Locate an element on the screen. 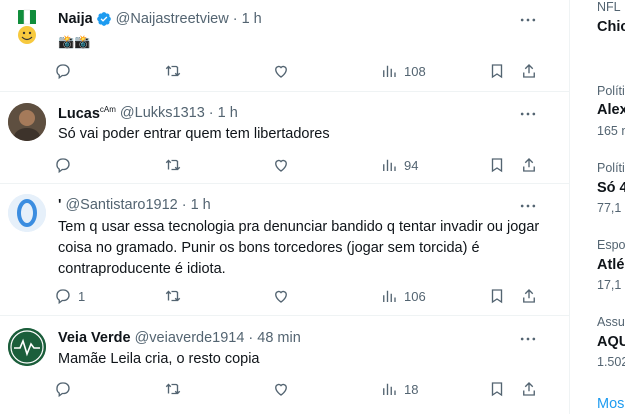  reply-count: 1 is located at coordinates (82, 296).